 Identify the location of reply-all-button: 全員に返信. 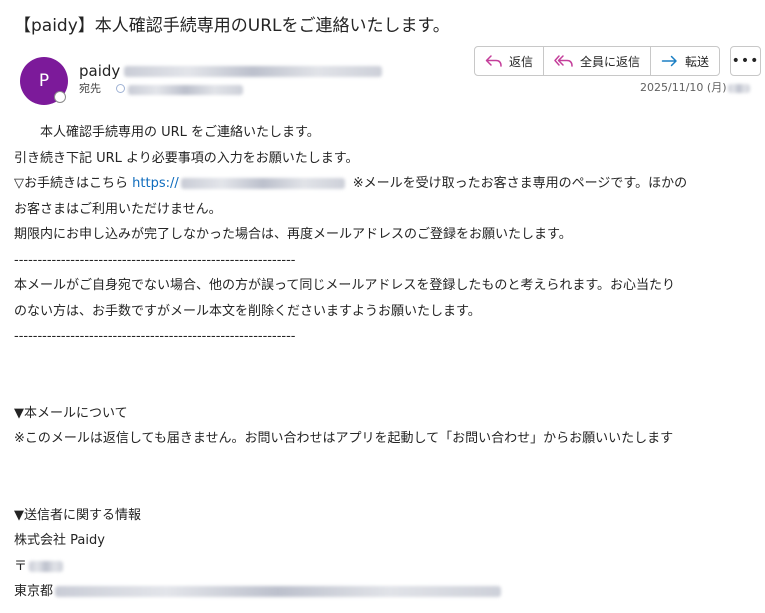
(596, 61).